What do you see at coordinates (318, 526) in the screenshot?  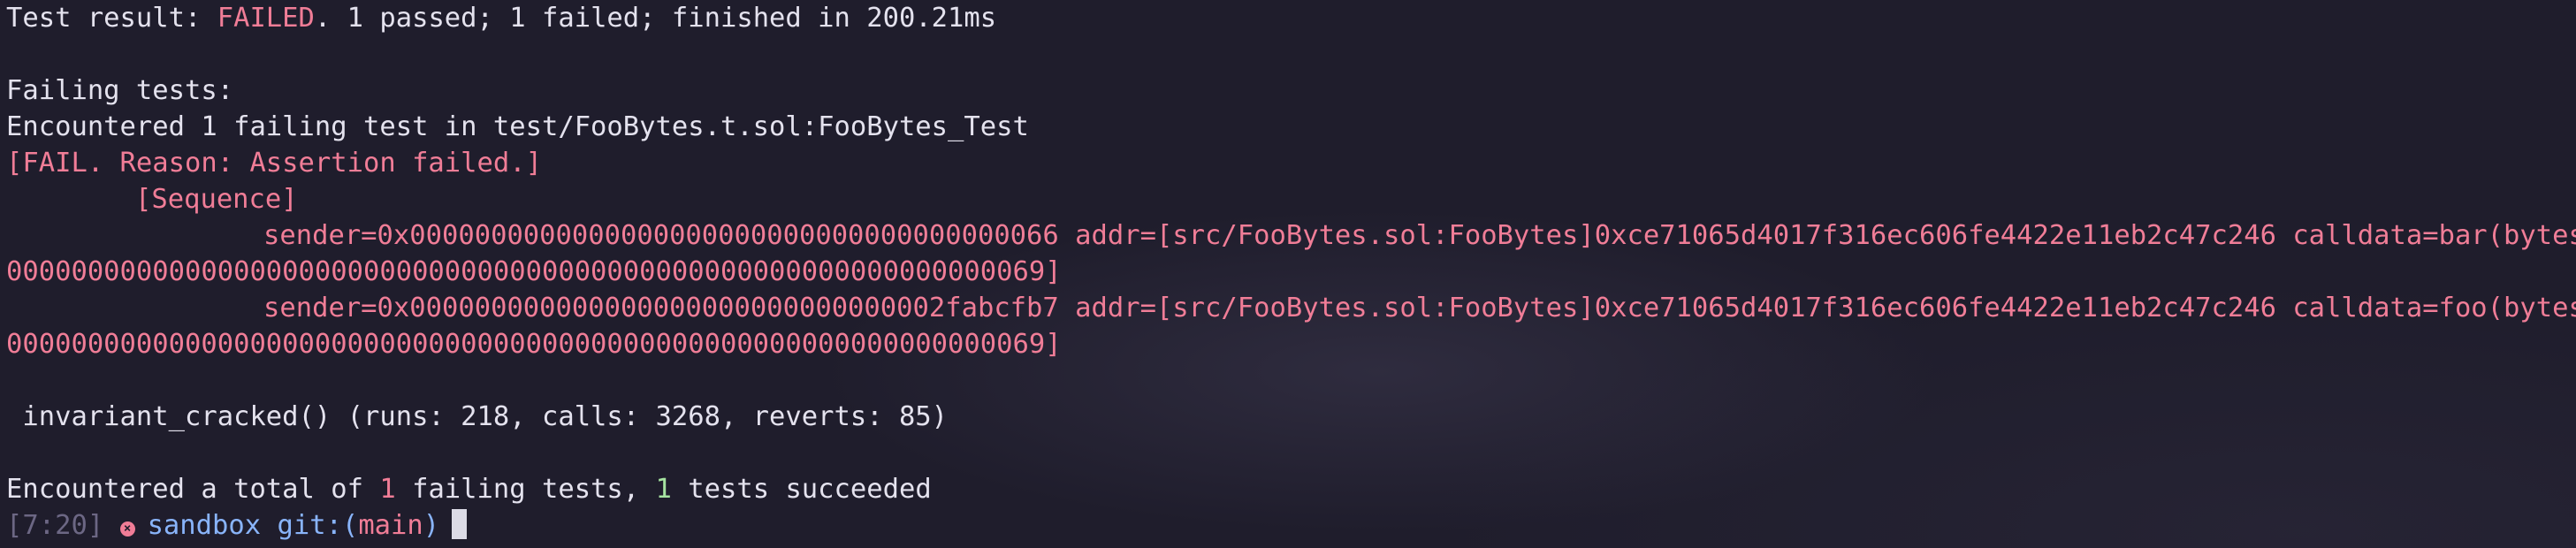 I see `git-label: git:(` at bounding box center [318, 526].